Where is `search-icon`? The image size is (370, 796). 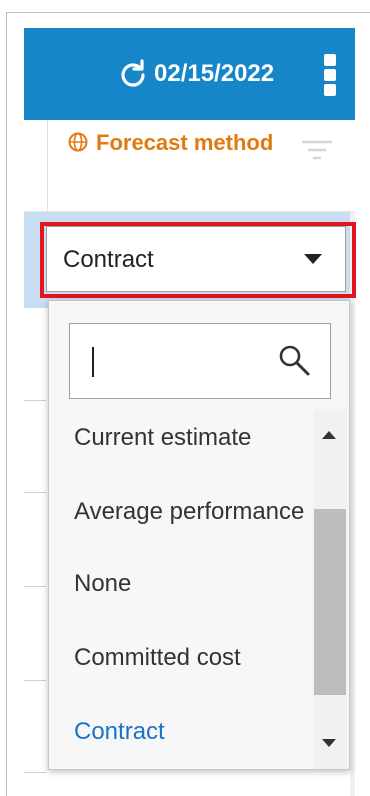 search-icon is located at coordinates (294, 360).